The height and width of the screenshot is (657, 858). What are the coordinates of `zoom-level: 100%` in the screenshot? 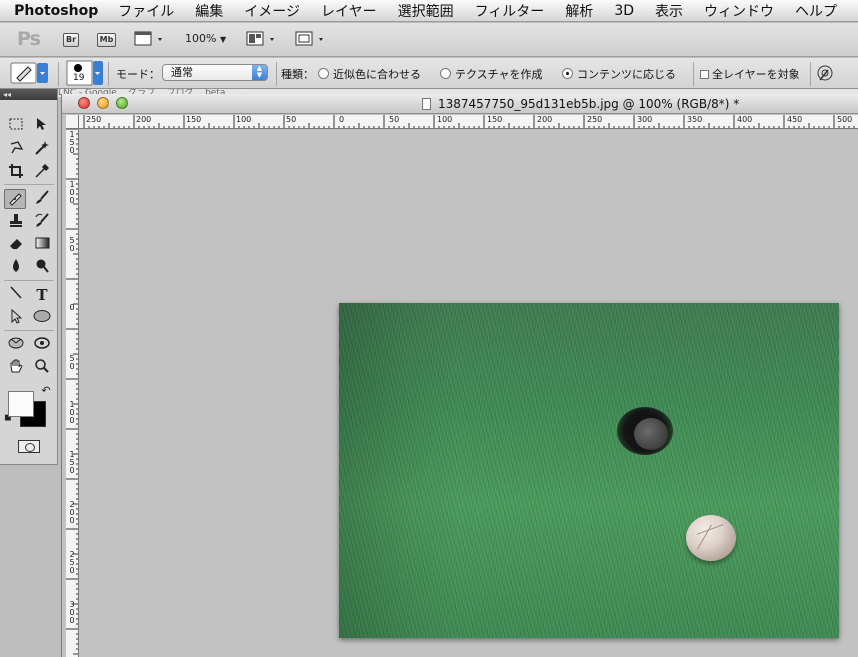 It's located at (201, 38).